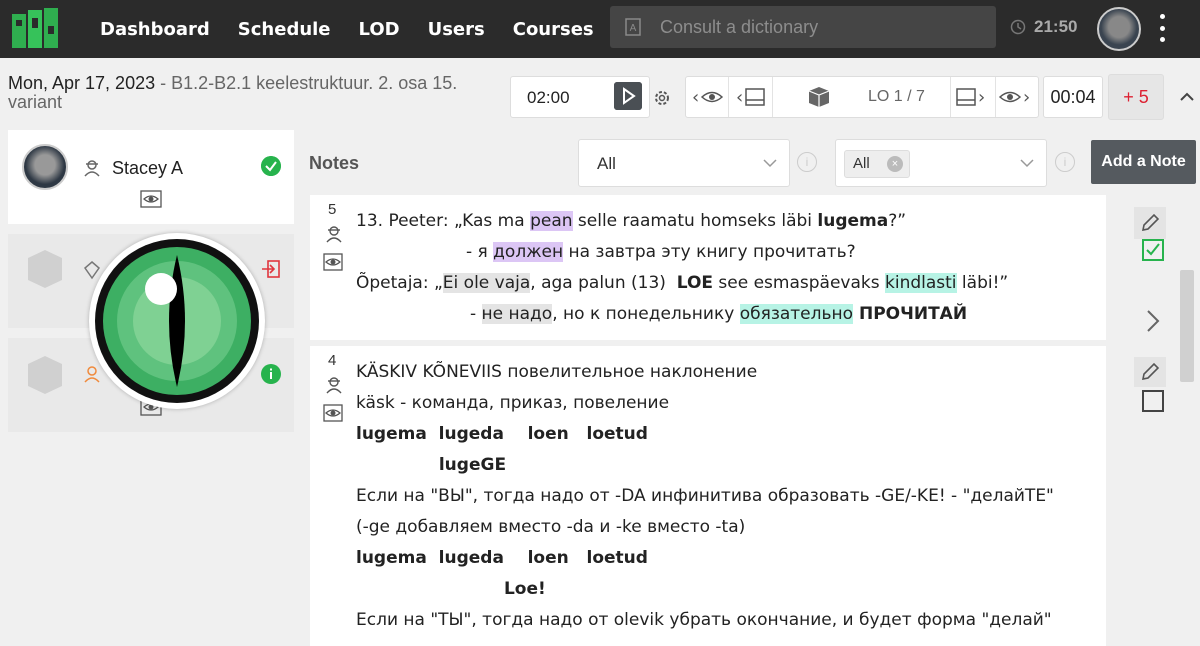  I want to click on chip-remove-icon: ×, so click(895, 164).